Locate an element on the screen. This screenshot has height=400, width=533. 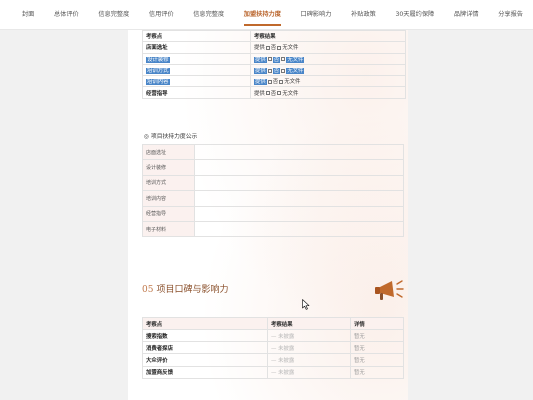
disclosure-table: 店面选址 设计装修 培训方式 培训内容 经营指导 电子材料 is located at coordinates (273, 190).